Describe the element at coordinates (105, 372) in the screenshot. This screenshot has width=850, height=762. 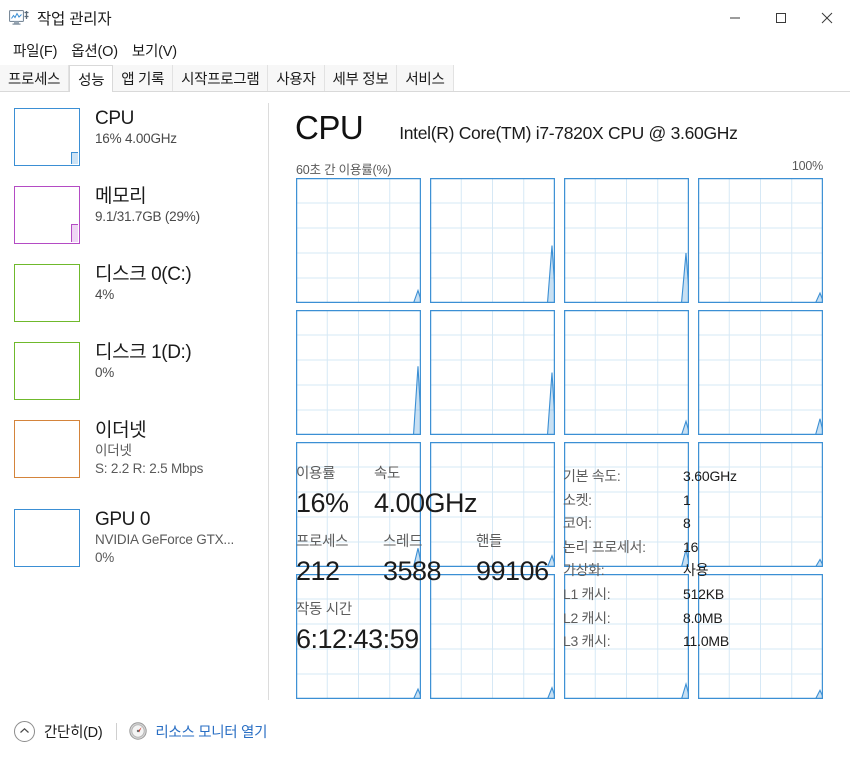
I see `sidebar-item-detail: 0%` at that location.